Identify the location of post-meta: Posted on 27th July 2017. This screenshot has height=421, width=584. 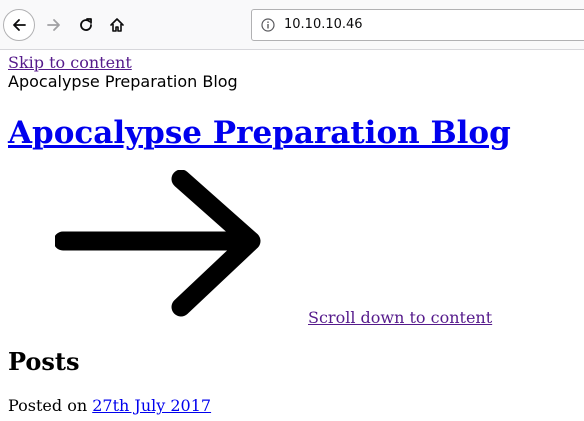
(109, 406).